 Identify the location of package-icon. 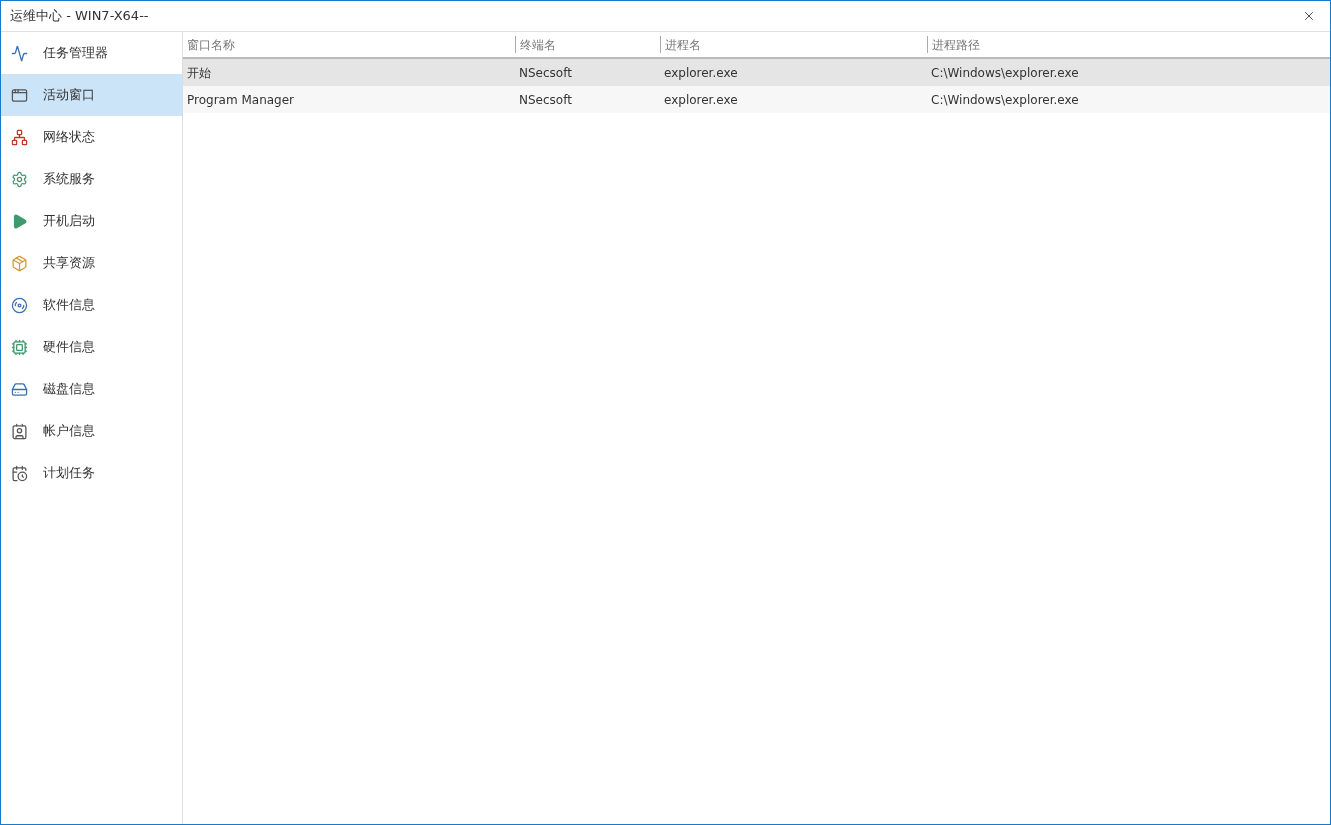
(19, 263).